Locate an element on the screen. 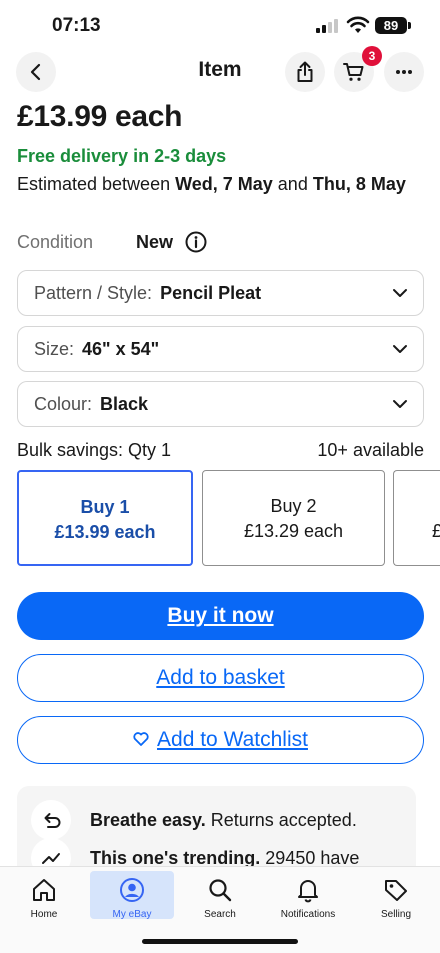  search-icon is located at coordinates (220, 890).